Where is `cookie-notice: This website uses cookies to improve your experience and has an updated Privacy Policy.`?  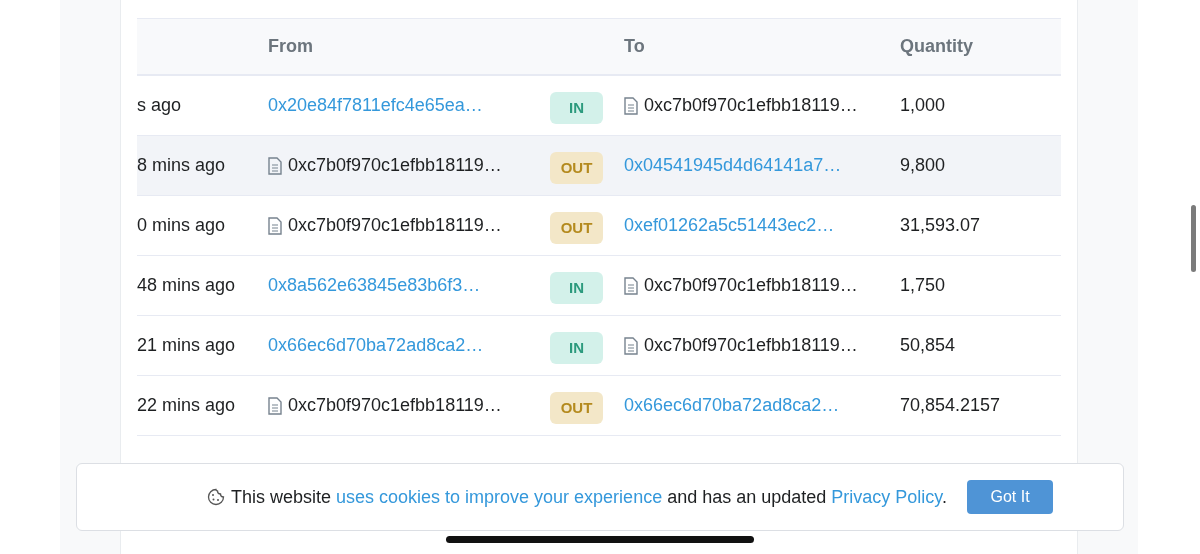 cookie-notice: This website uses cookies to improve your experience and has an updated Privacy Policy. is located at coordinates (589, 497).